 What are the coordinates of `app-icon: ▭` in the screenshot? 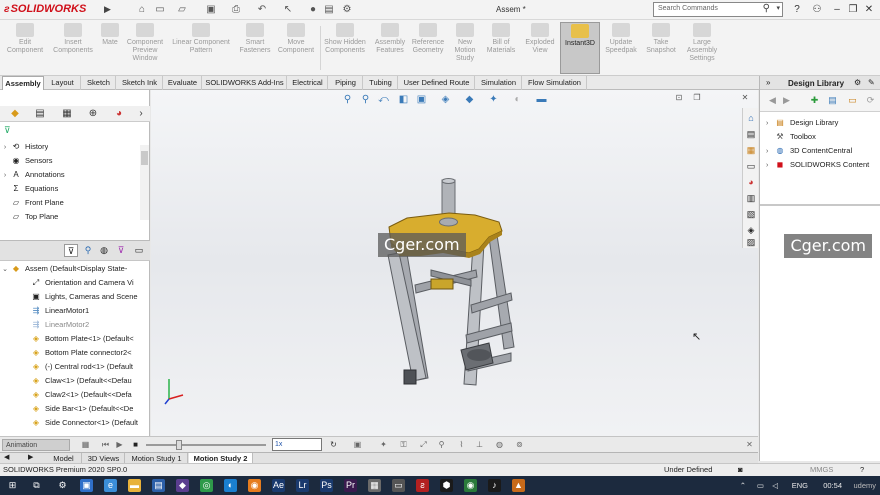 It's located at (398, 485).